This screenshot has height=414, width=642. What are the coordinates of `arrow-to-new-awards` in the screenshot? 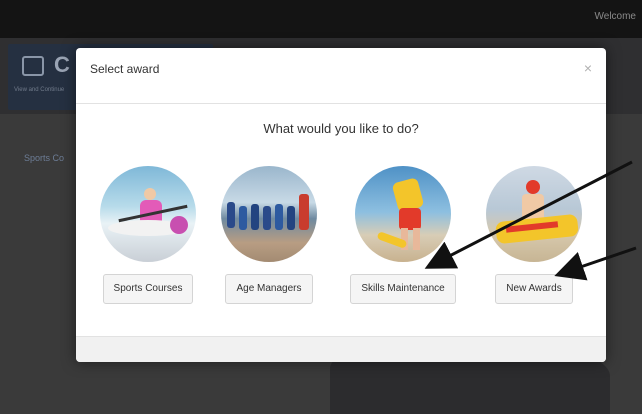 It's located at (595, 263).